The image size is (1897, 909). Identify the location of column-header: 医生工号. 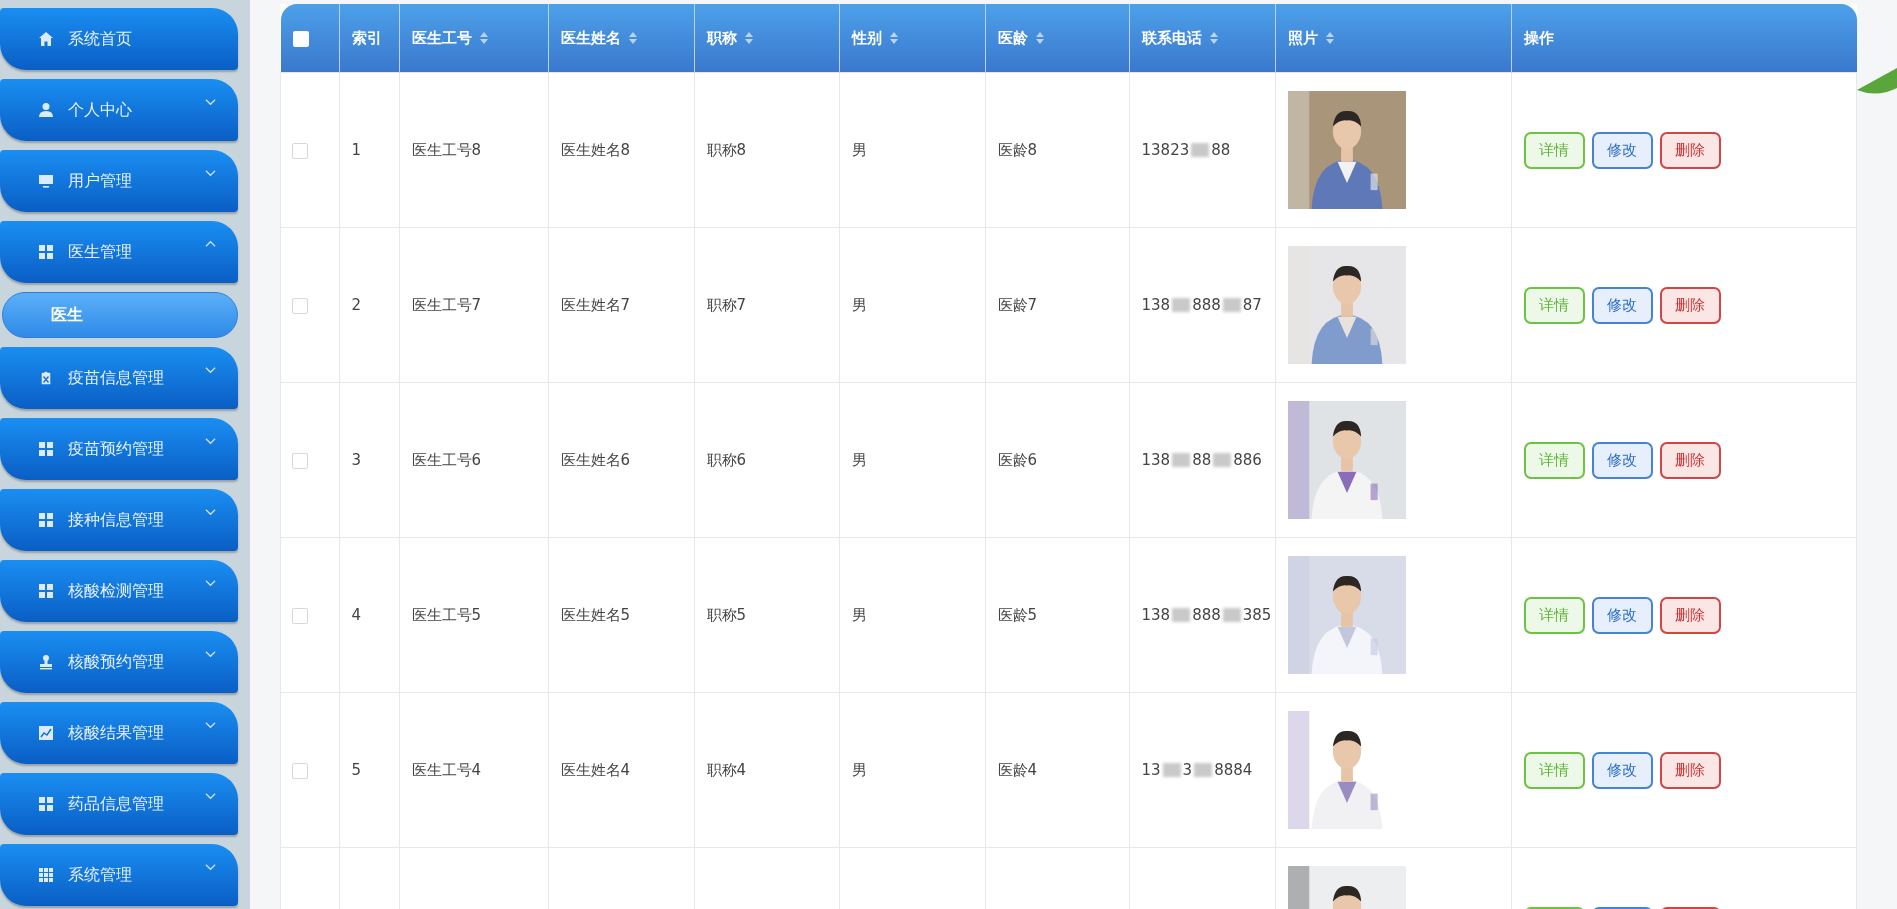
(441, 37).